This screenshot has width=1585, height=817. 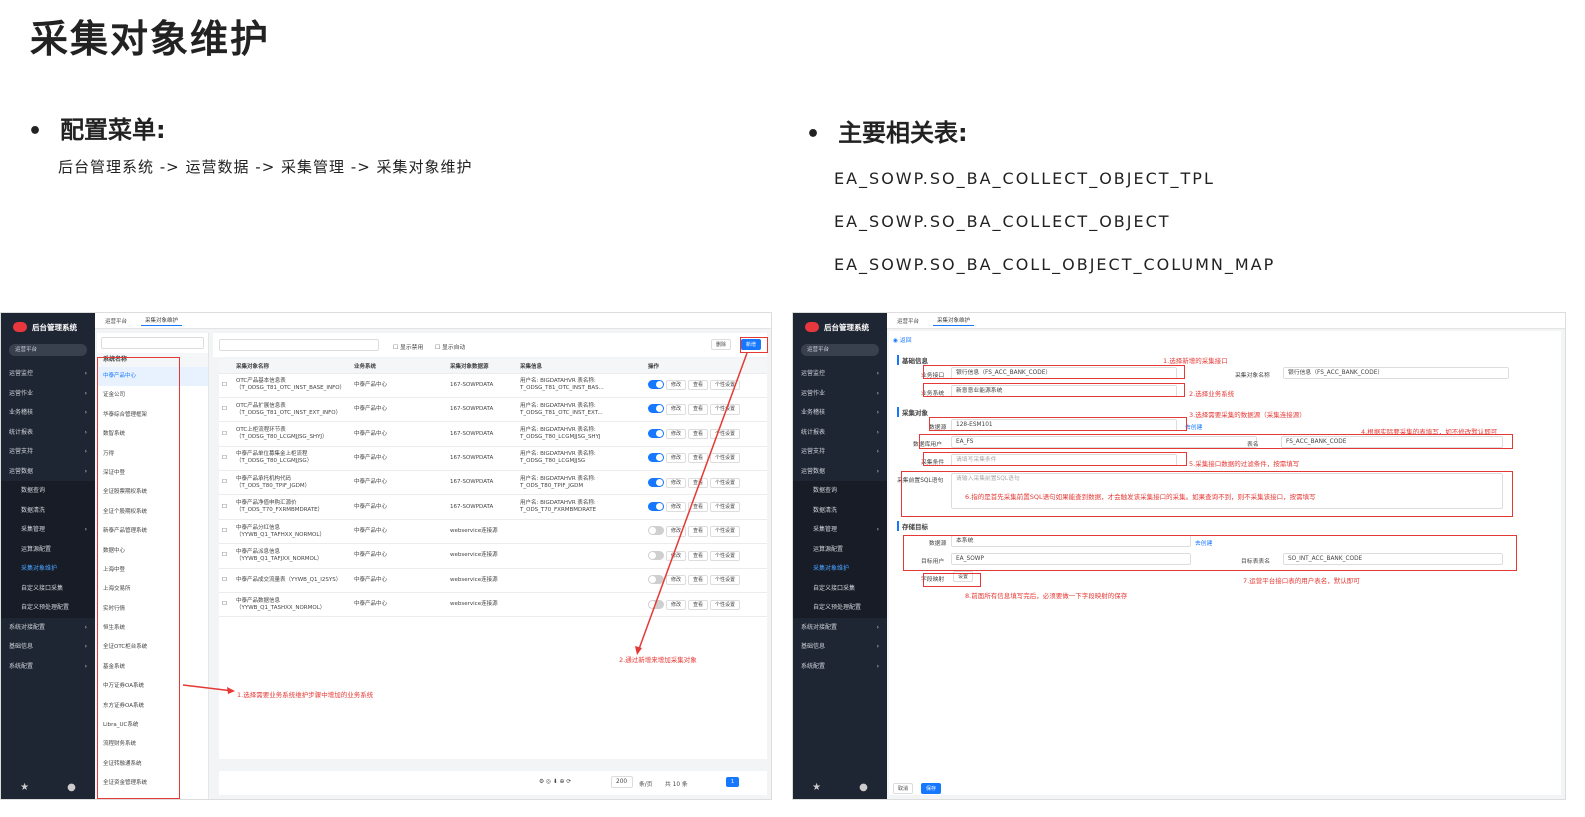 What do you see at coordinates (813, 646) in the screenshot?
I see `sidebar-item-label: 基础信息` at bounding box center [813, 646].